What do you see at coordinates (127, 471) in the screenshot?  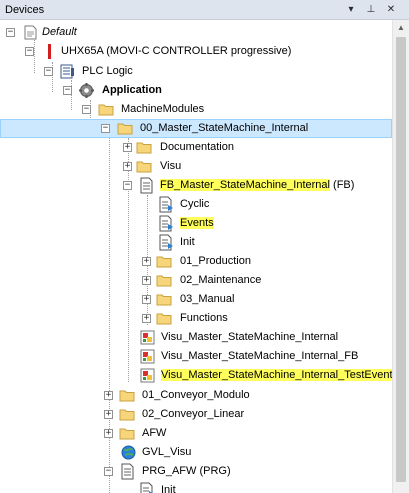 I see `program-icon` at bounding box center [127, 471].